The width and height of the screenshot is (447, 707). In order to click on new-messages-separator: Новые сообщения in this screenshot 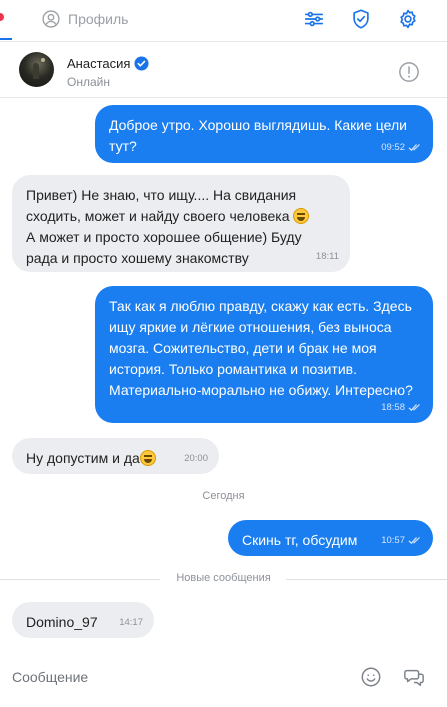, I will do `click(223, 579)`.